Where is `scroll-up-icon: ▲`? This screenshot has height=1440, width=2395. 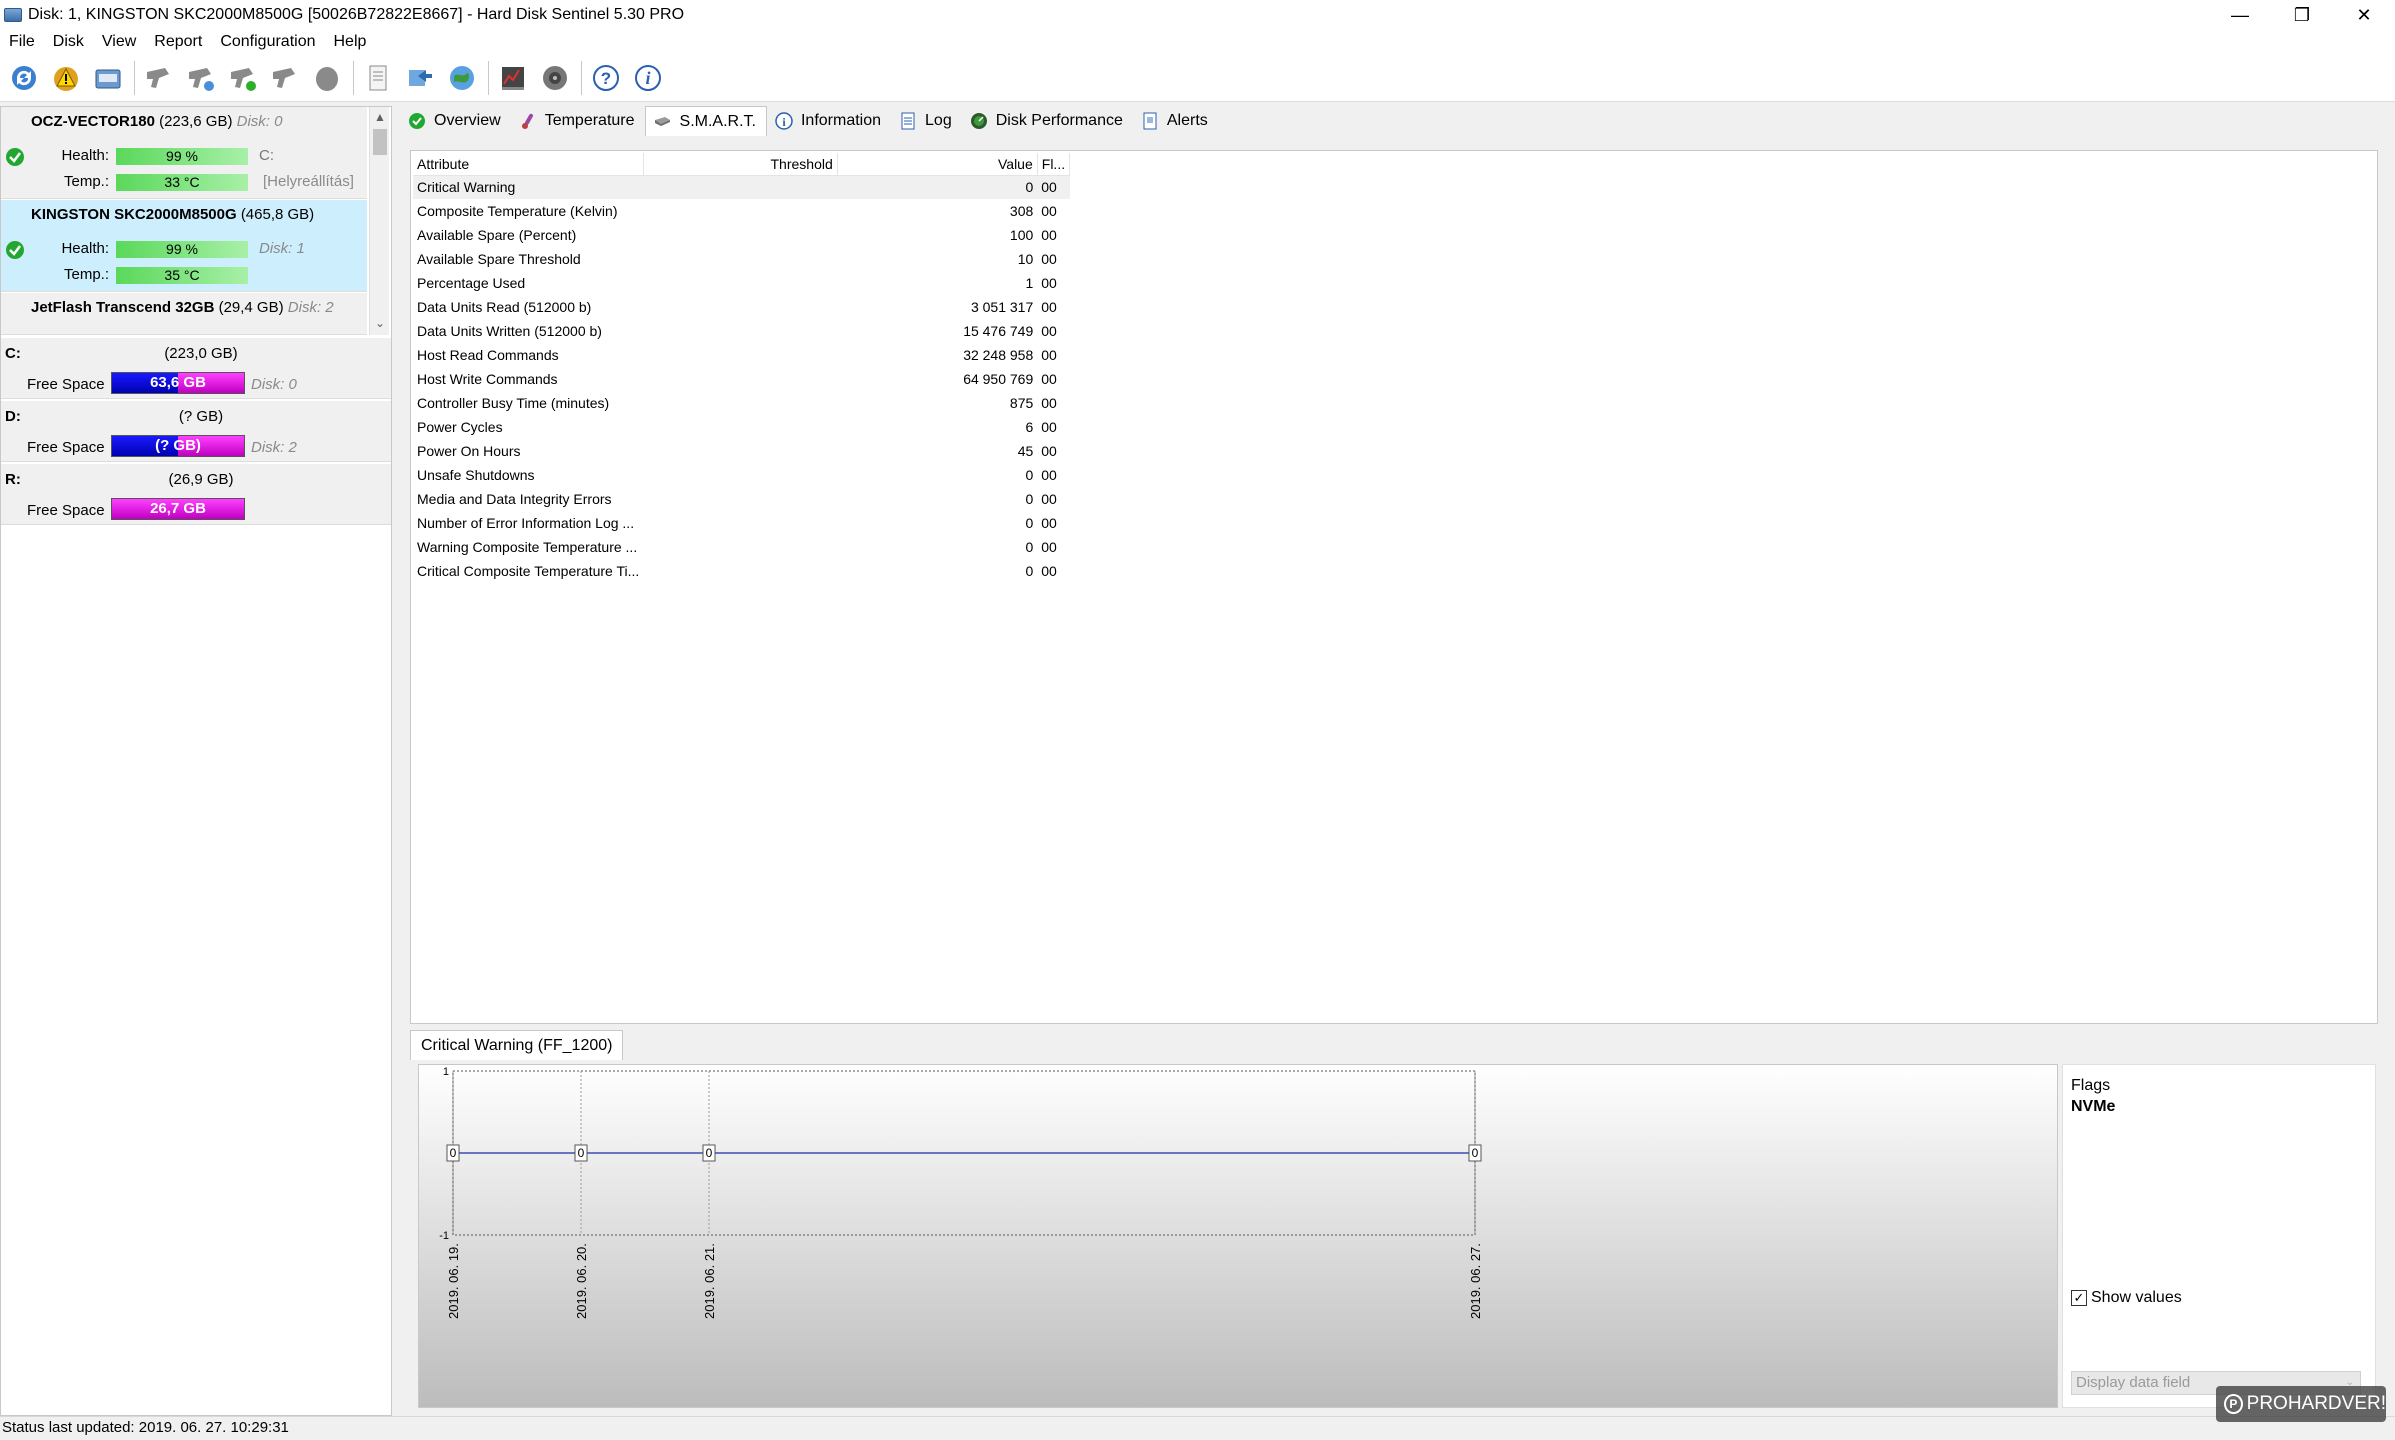 scroll-up-icon: ▲ is located at coordinates (380, 117).